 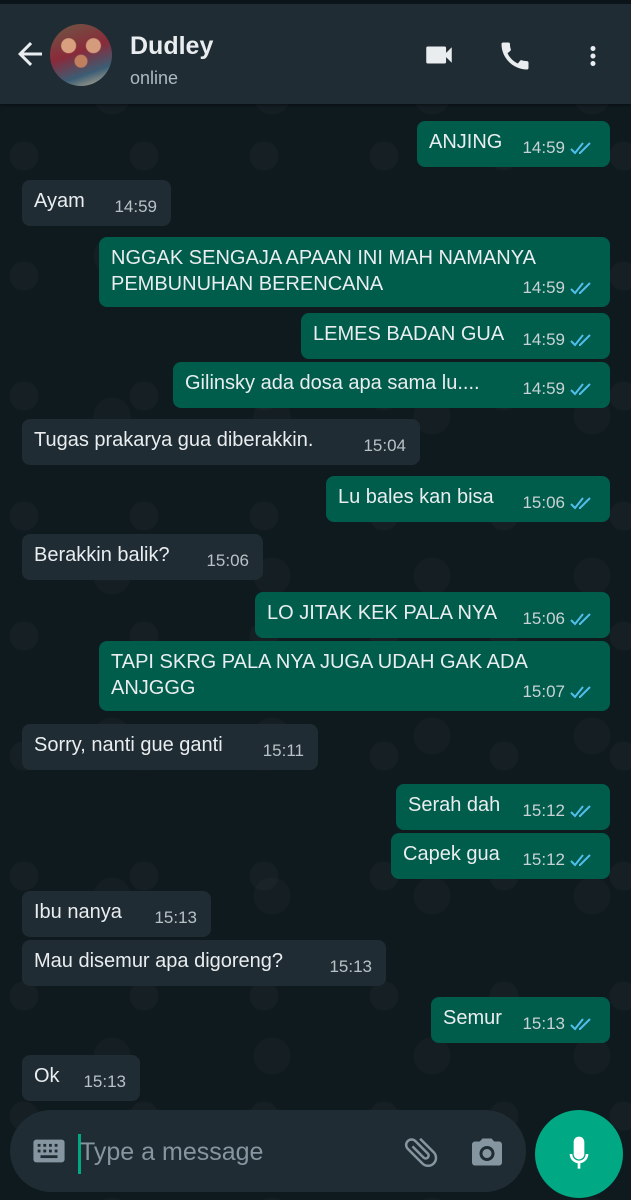 I want to click on message-bubble-incoming: Ok 15:13, so click(x=81, y=1078).